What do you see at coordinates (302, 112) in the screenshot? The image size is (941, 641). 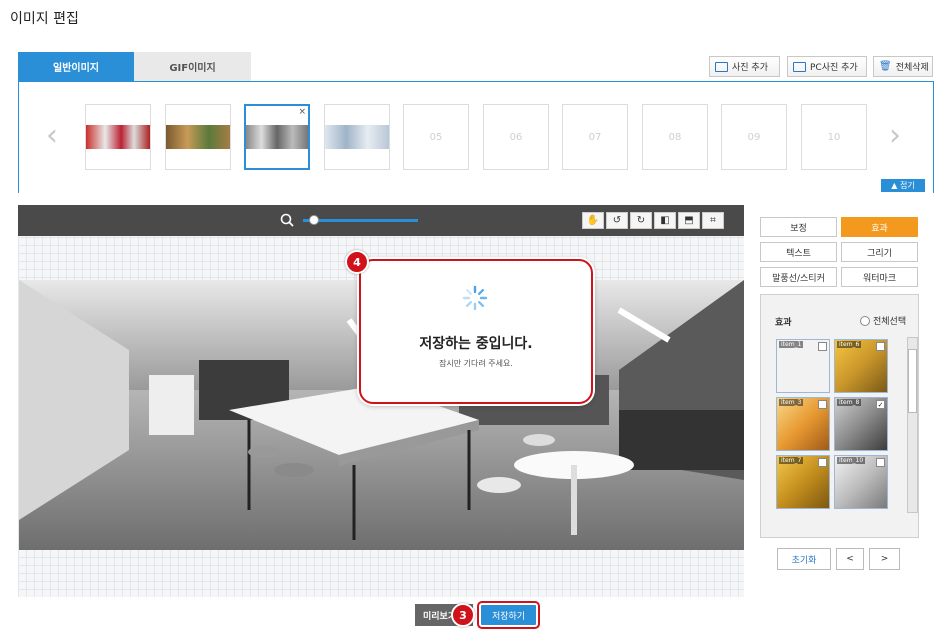 I see `close-icon: ×` at bounding box center [302, 112].